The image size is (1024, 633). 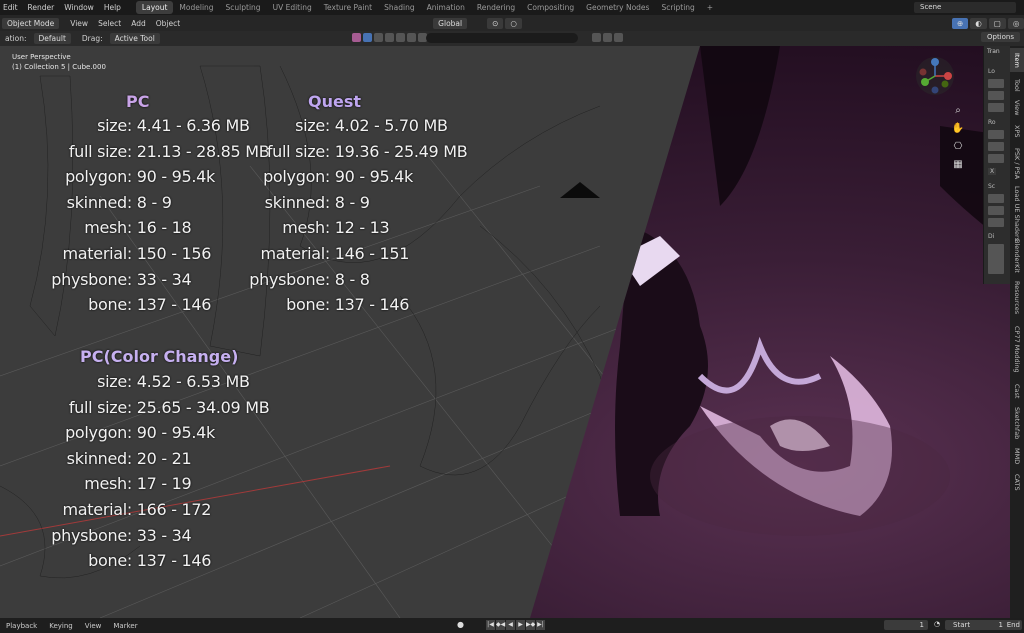 I want to click on menu-timeline-view: View, so click(x=93, y=626).